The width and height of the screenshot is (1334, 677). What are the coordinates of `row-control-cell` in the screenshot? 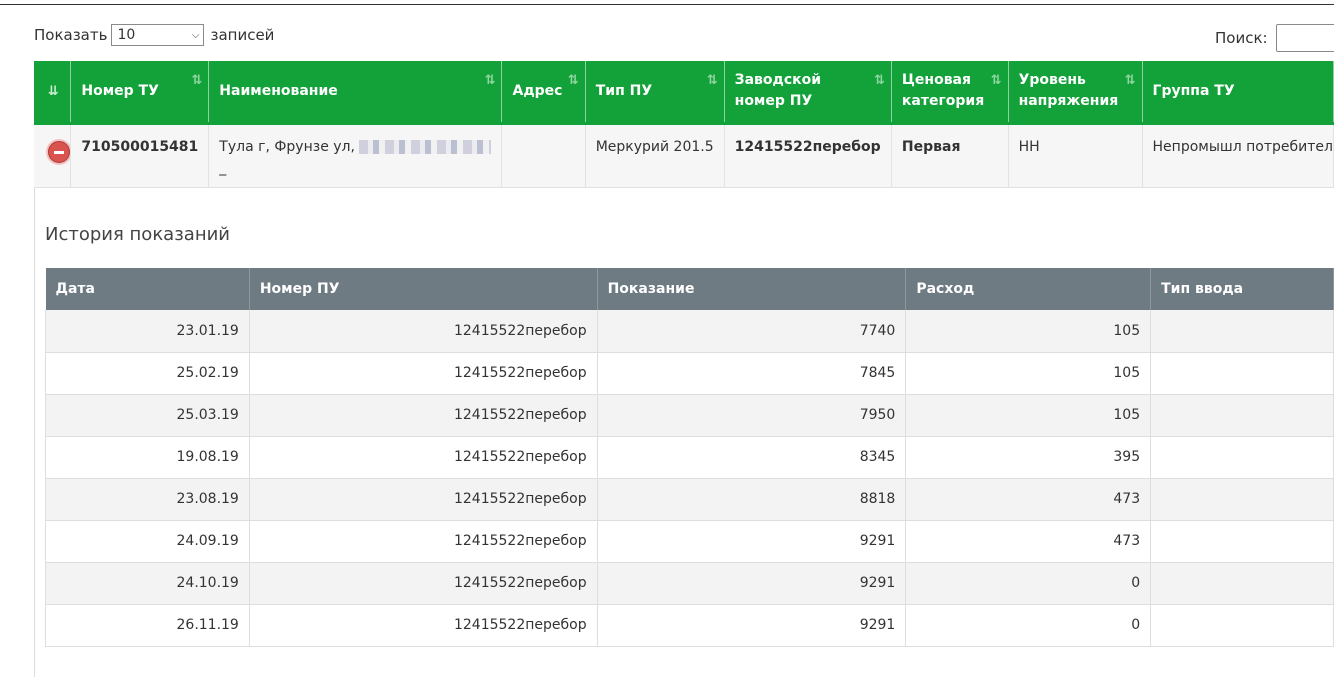 It's located at (53, 154).